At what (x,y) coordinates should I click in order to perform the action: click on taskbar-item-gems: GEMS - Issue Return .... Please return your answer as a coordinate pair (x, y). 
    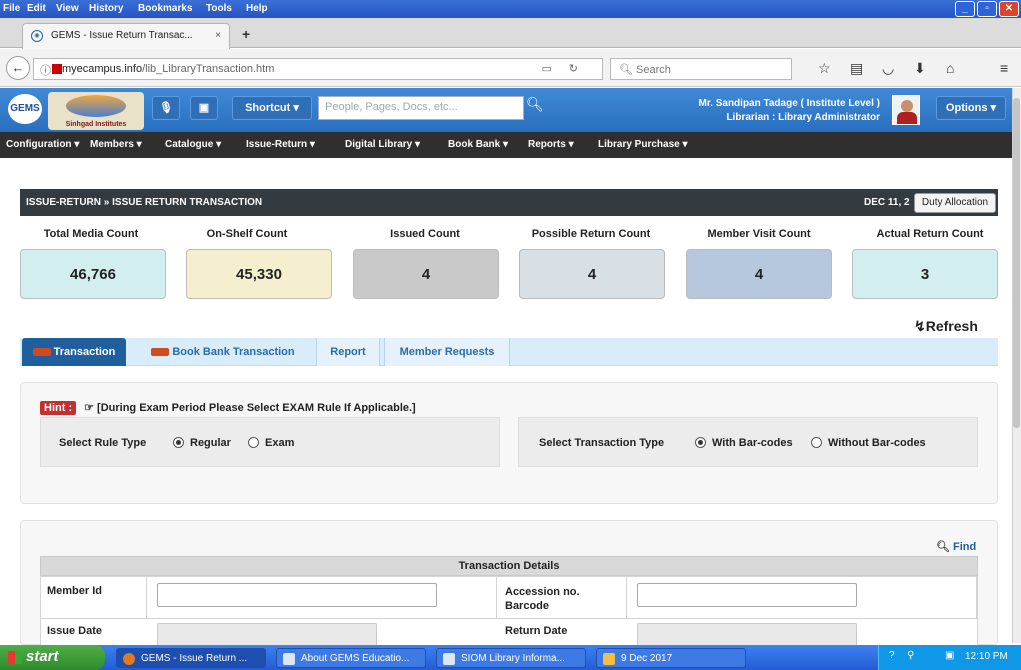
    Looking at the image, I should click on (191, 658).